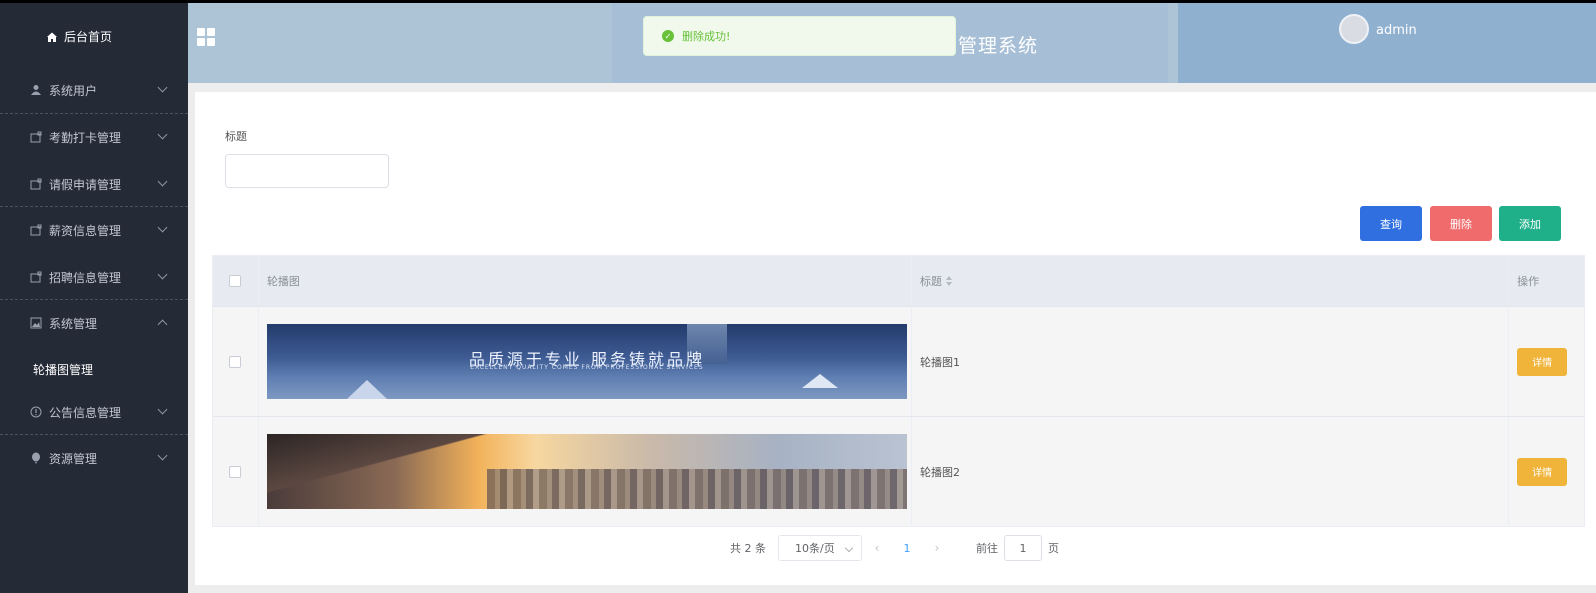  Describe the element at coordinates (1211, 471) in the screenshot. I see `row-title: 轮播图2` at that location.